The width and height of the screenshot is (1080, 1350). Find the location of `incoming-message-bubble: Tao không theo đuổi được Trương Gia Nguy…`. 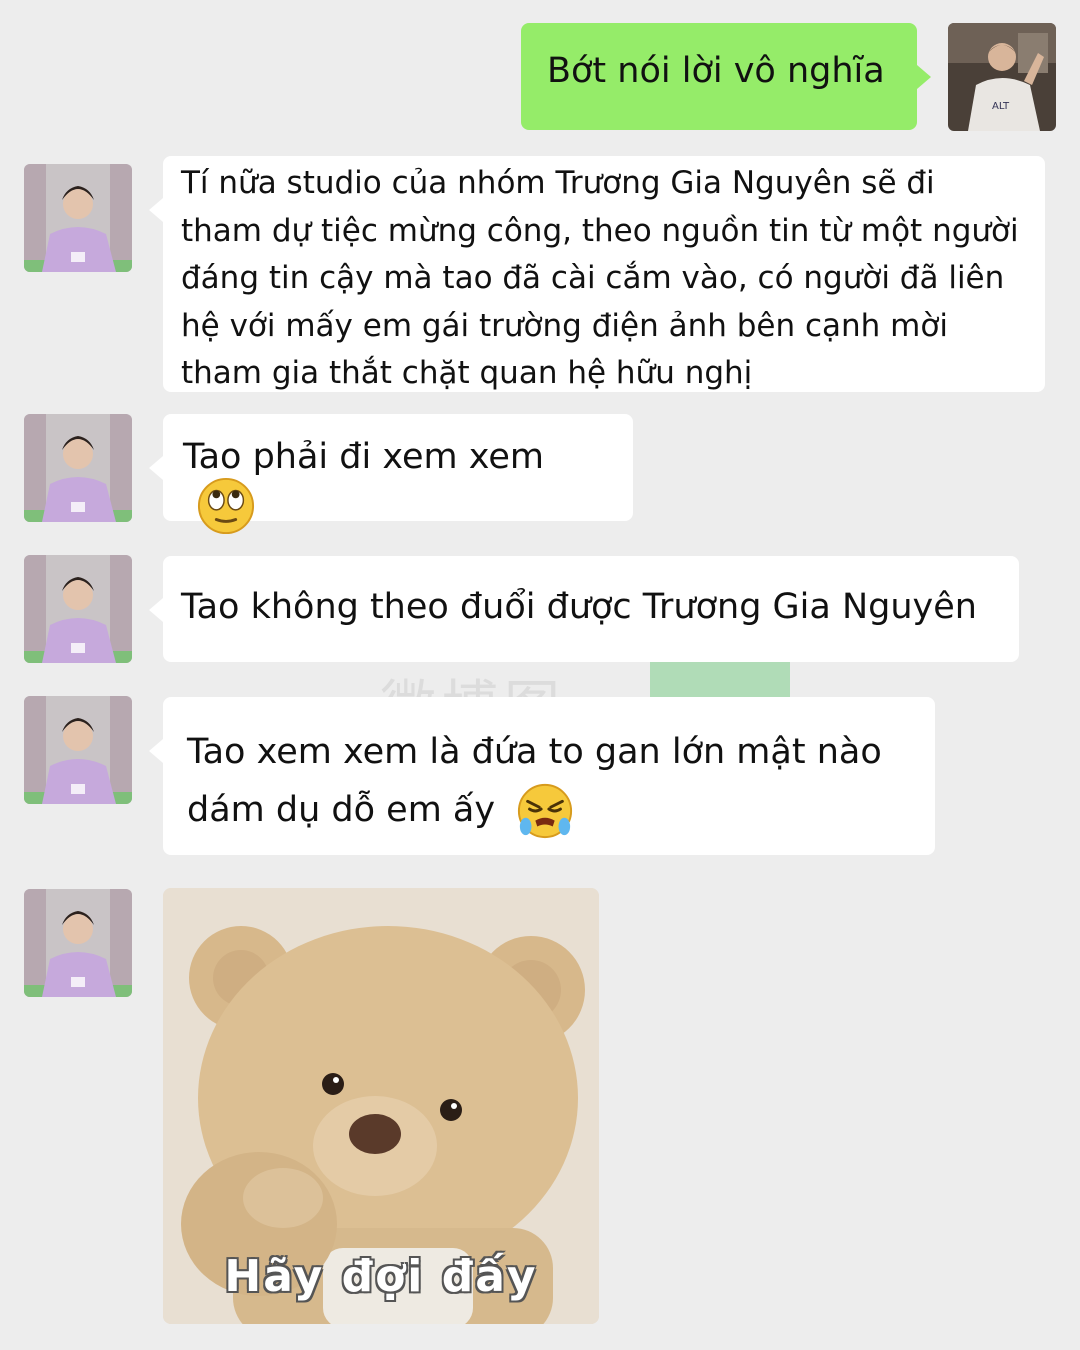

incoming-message-bubble: Tao không theo đuổi được Trương Gia Nguy… is located at coordinates (584, 609).